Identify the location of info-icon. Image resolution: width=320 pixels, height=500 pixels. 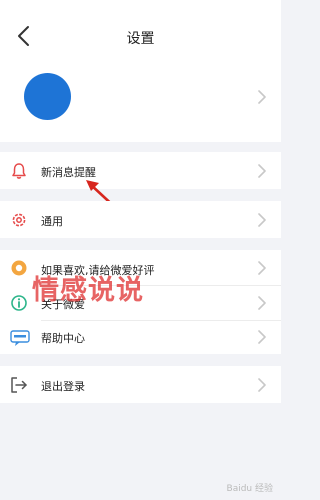
(19, 303).